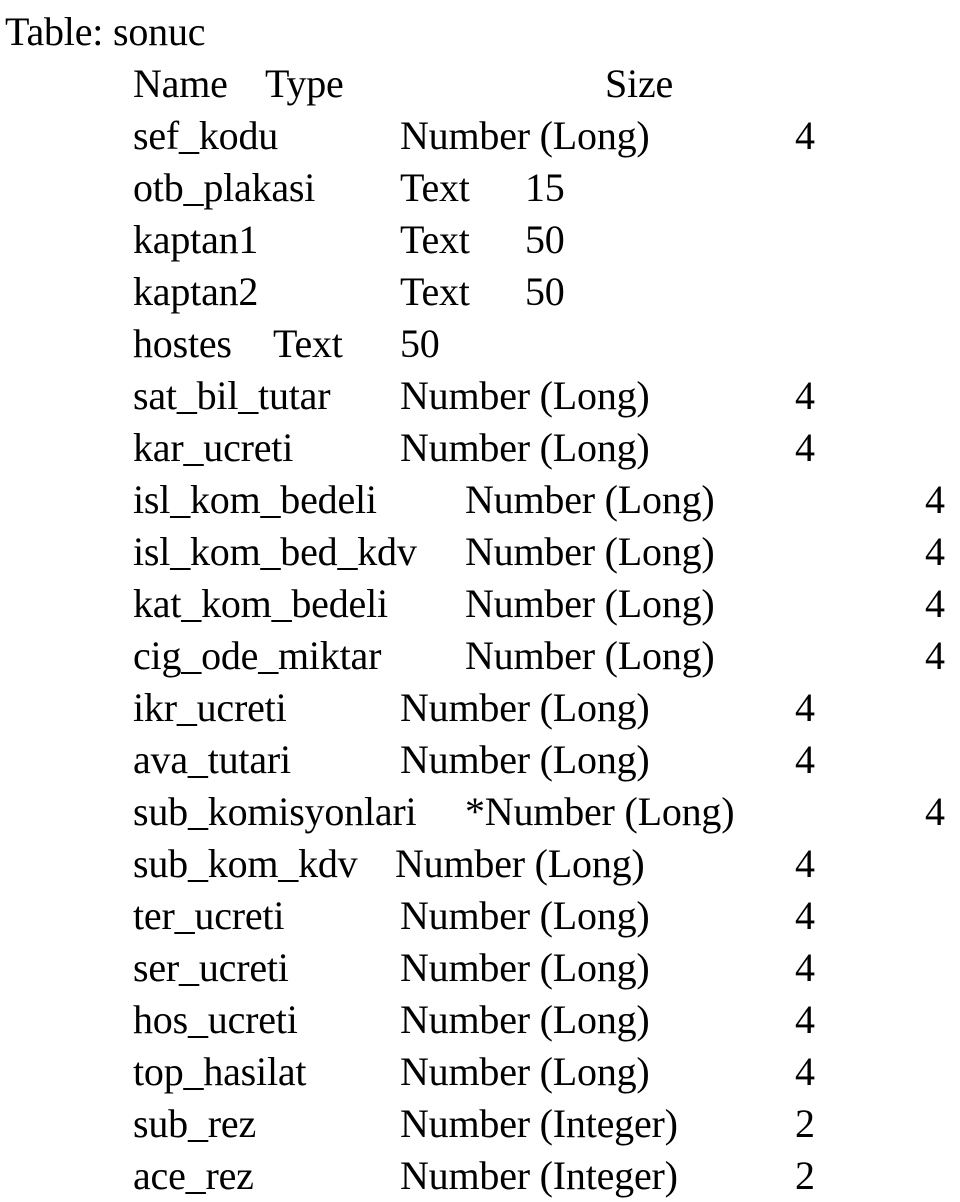 The width and height of the screenshot is (960, 1202). I want to click on table-row: kar_ucreti Number (Long) 4, so click(480, 448).